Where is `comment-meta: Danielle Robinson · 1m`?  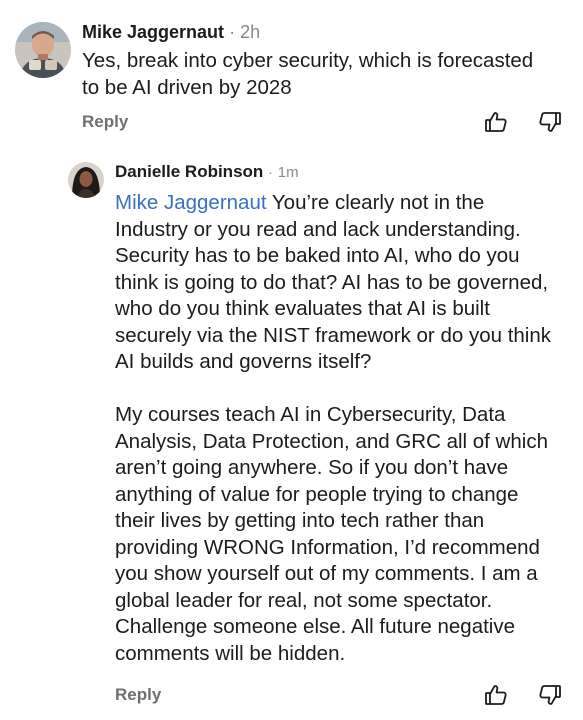
comment-meta: Danielle Robinson · 1m is located at coordinates (207, 172).